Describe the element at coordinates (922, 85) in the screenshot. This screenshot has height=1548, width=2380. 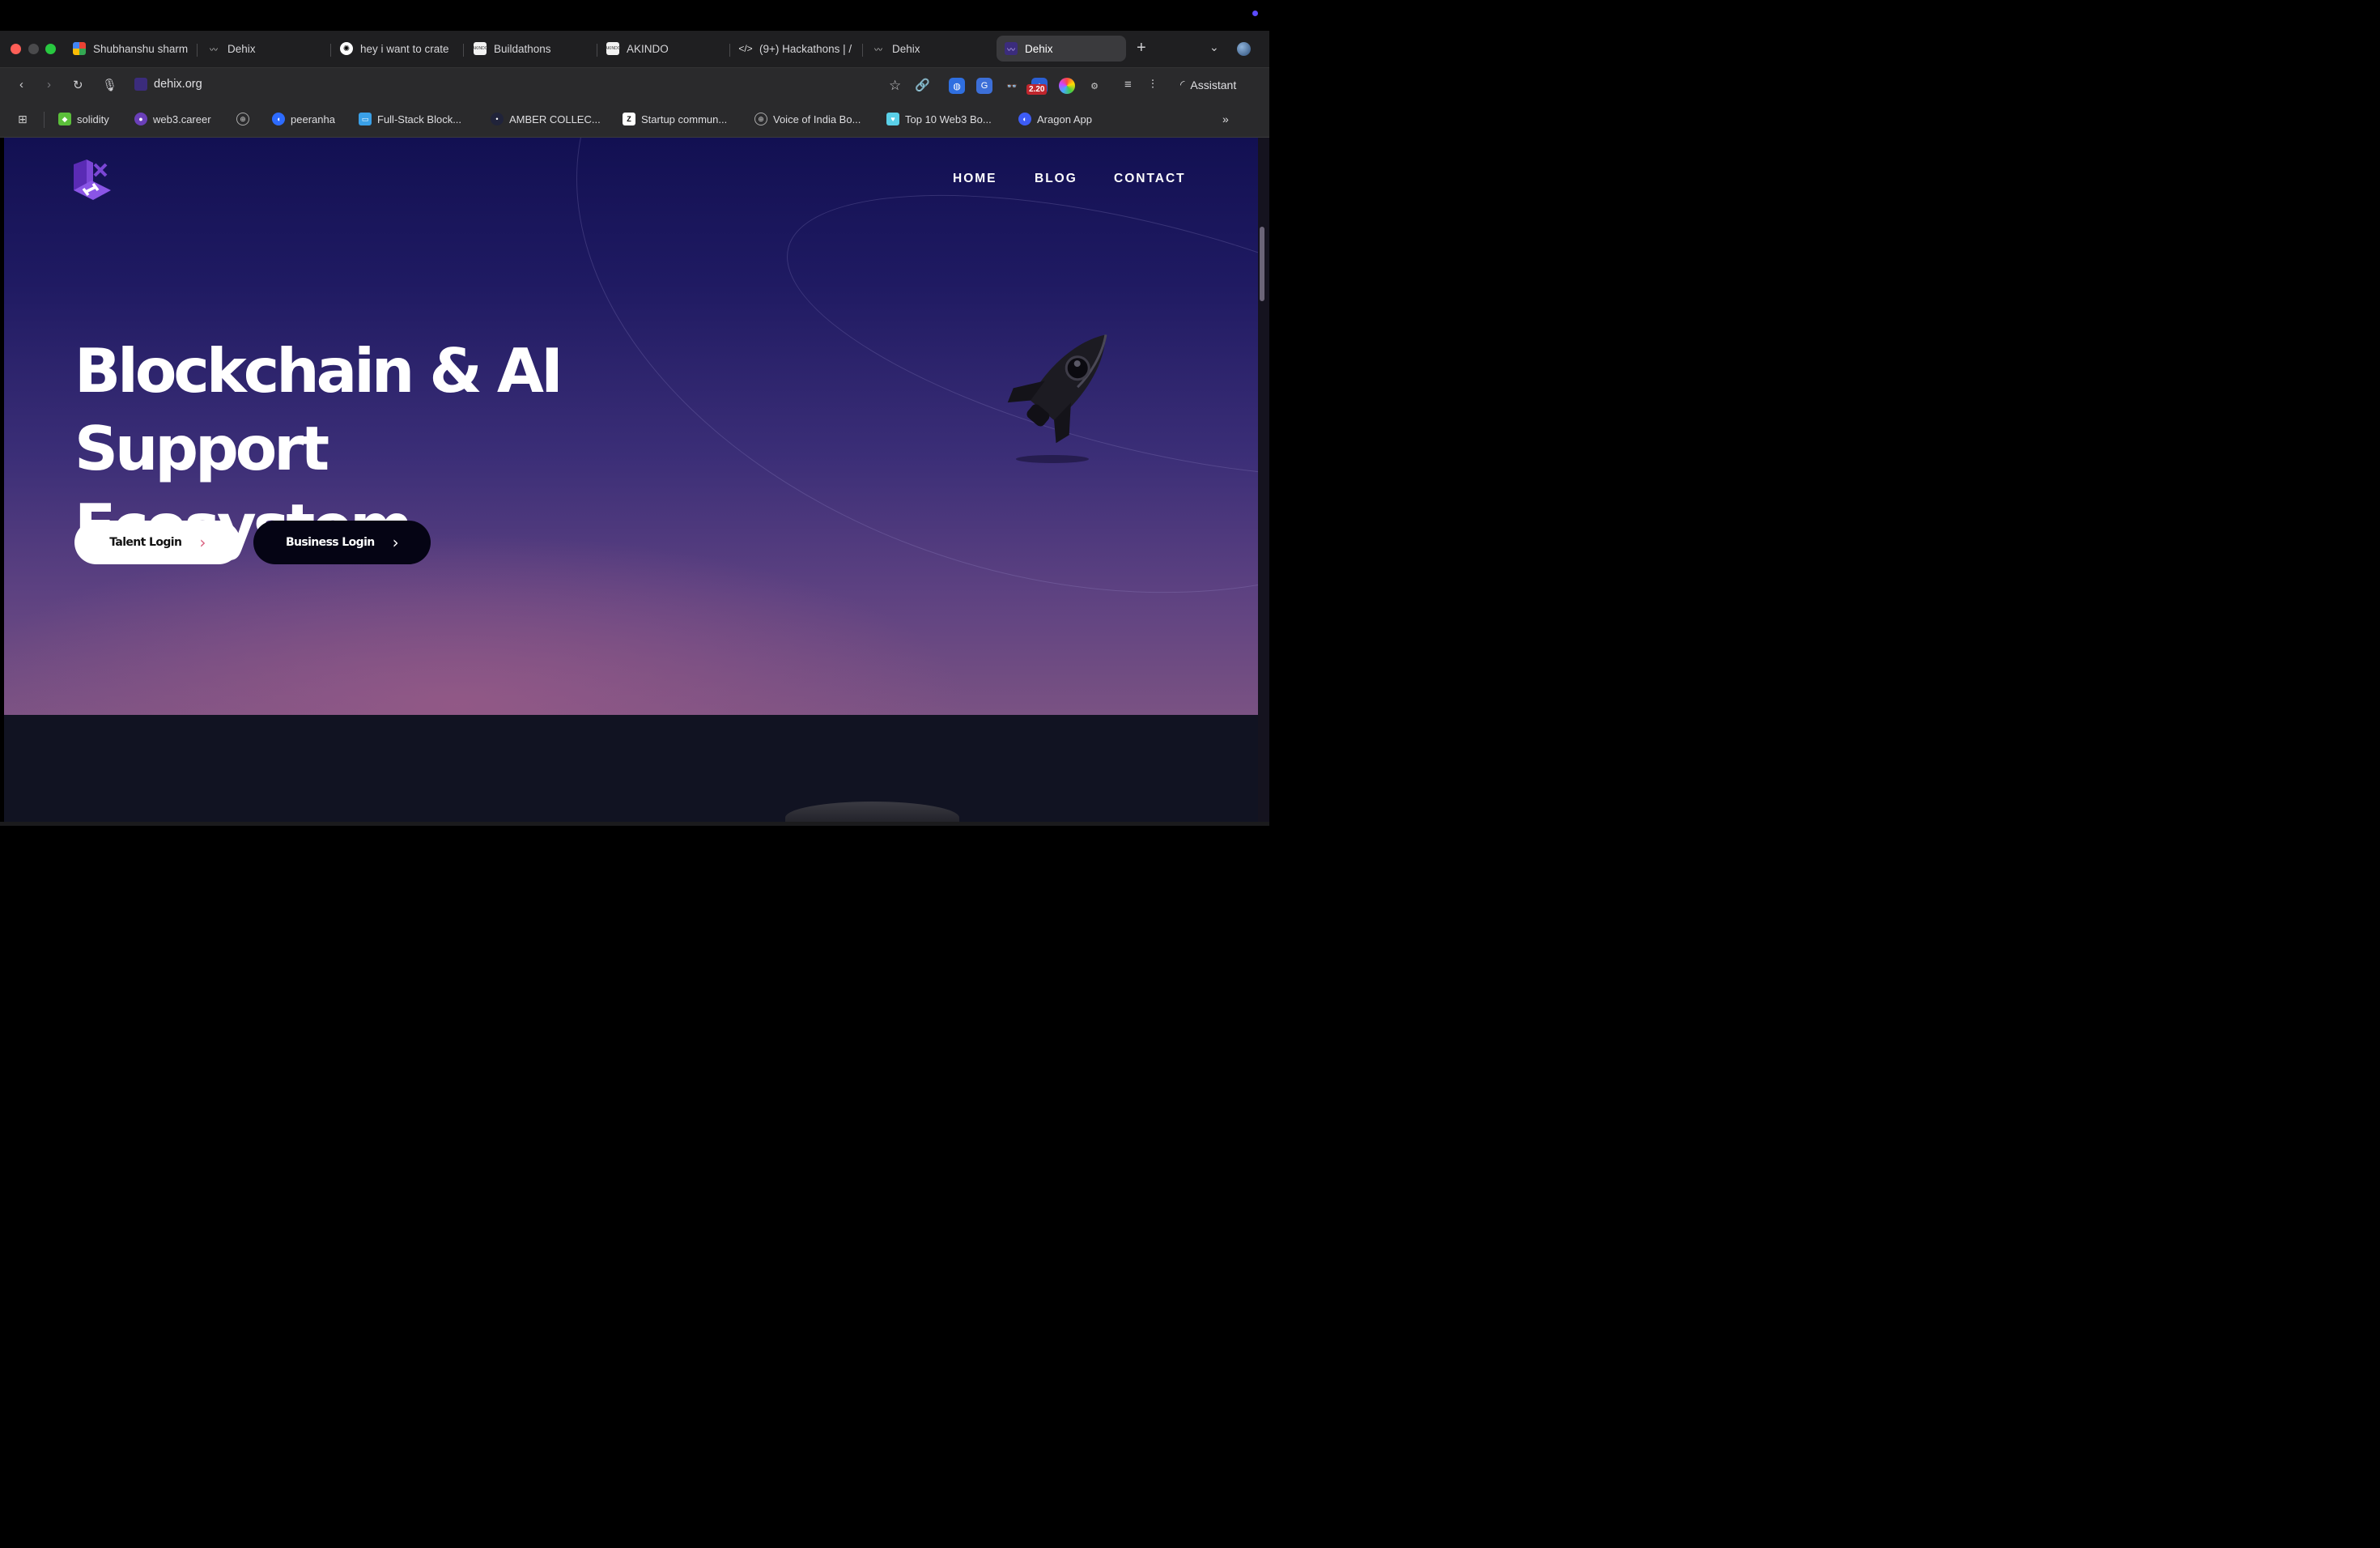
I see `link-icon: 🔗` at that location.